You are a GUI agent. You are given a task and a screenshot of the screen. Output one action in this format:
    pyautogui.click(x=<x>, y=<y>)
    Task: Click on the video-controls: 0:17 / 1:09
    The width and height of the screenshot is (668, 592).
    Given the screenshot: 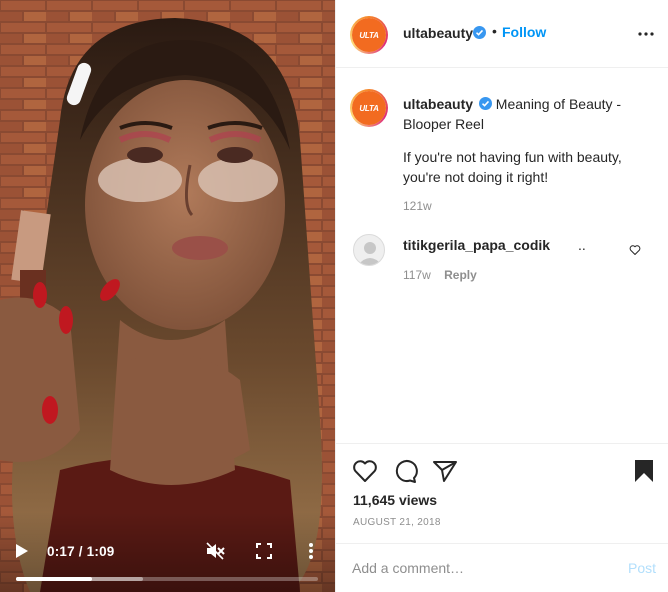 What is the action you would take?
    pyautogui.click(x=167, y=552)
    